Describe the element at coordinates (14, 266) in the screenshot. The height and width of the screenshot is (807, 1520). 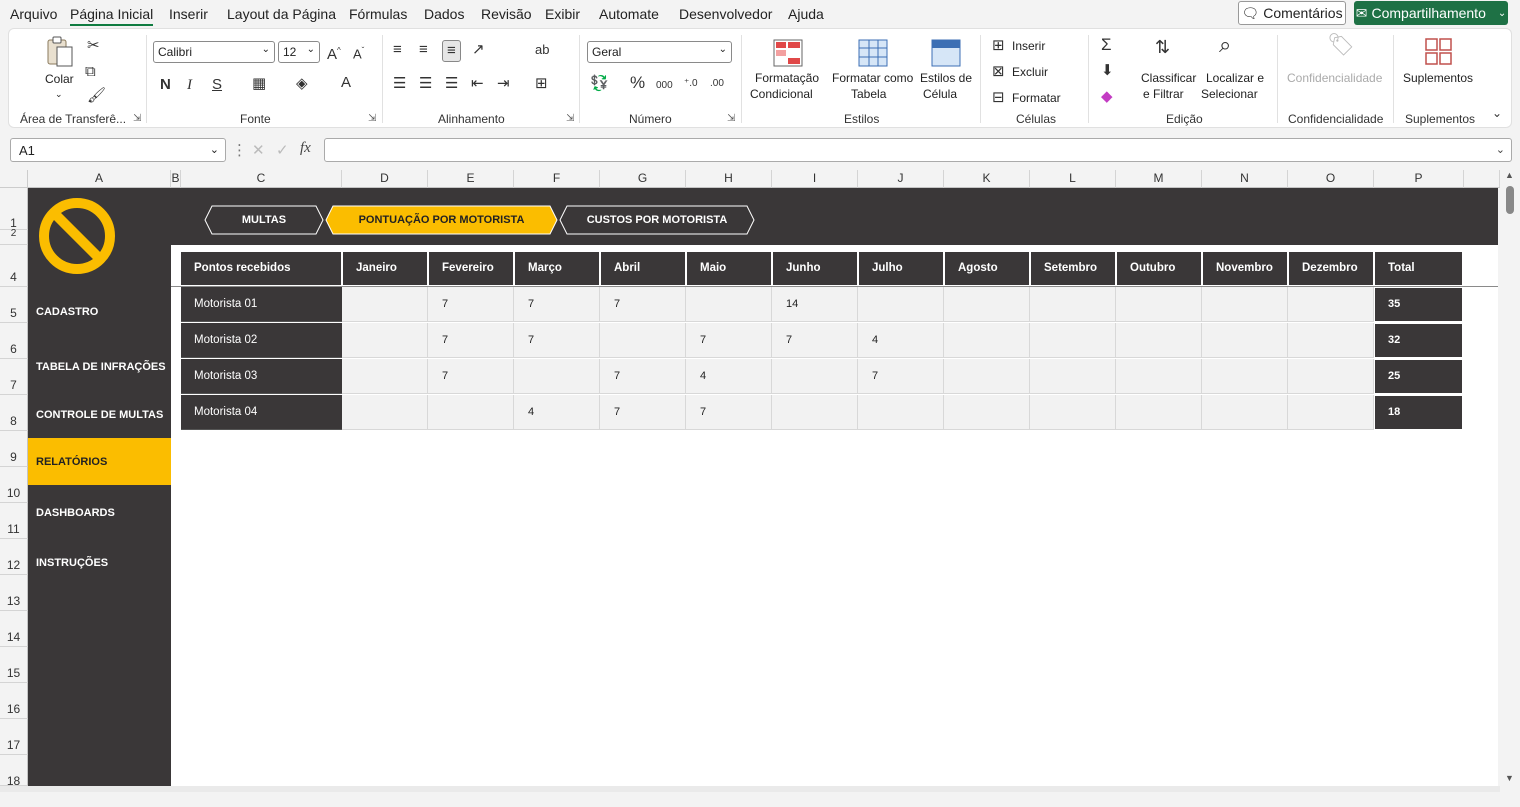
I see `row-header-4: 4` at that location.